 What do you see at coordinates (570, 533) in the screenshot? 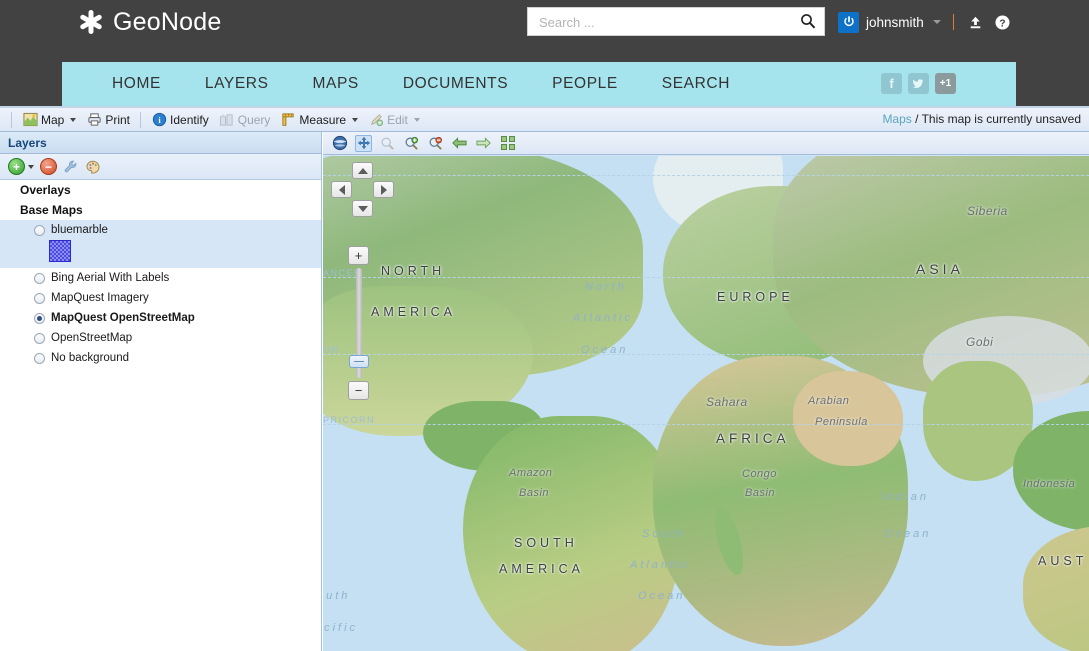
I see `landmass-south-america` at bounding box center [570, 533].